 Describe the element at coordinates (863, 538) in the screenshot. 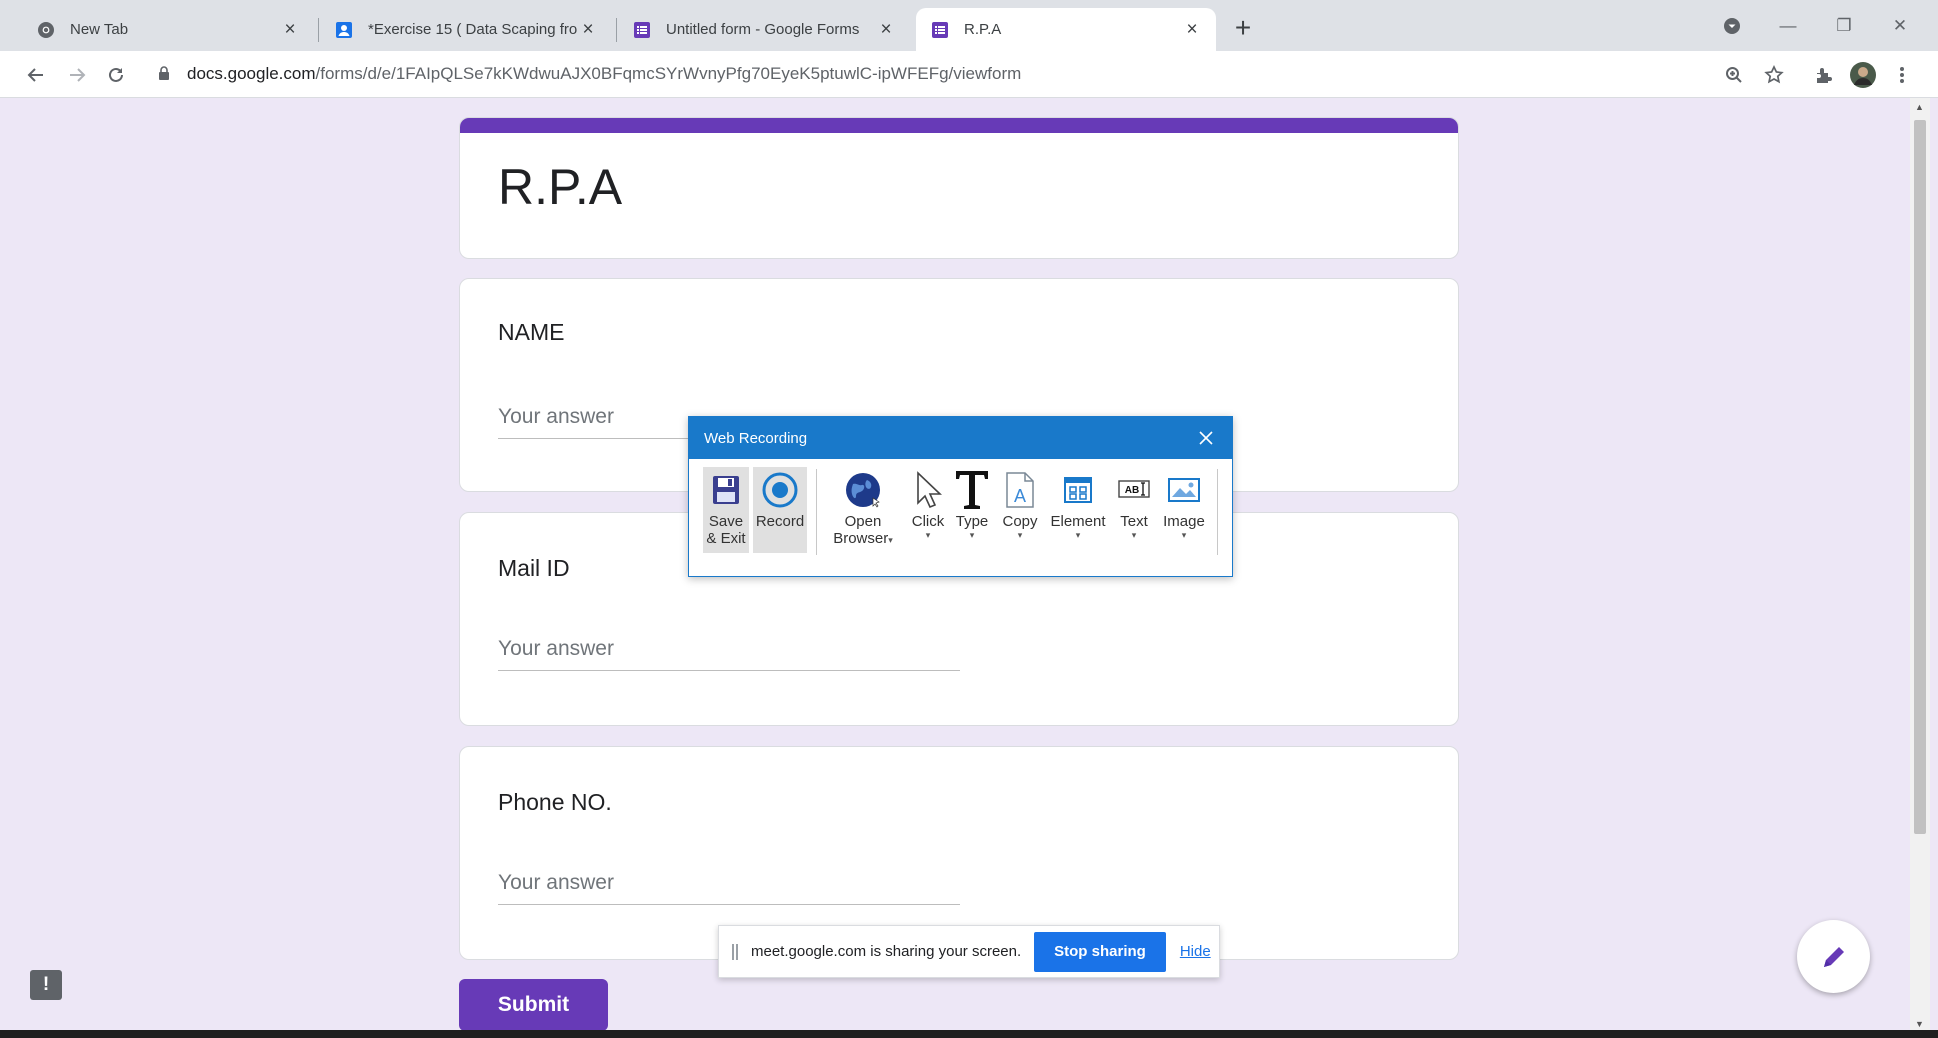

I see `tool-label-line2: Browser▾` at that location.